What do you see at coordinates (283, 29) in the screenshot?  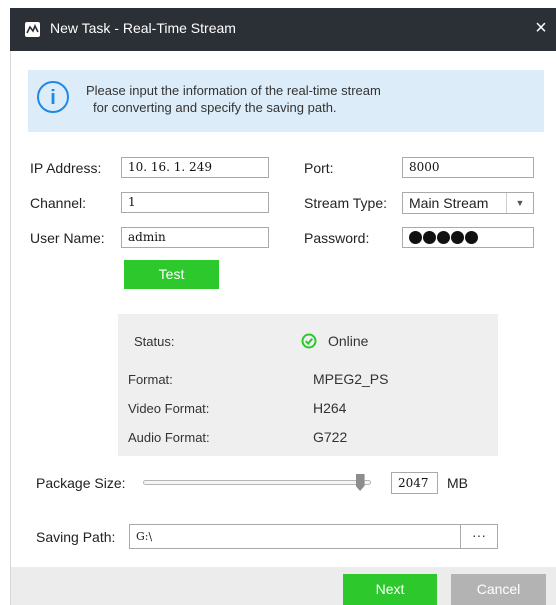 I see `title-bar: New Task - Real-Time Stream ×` at bounding box center [283, 29].